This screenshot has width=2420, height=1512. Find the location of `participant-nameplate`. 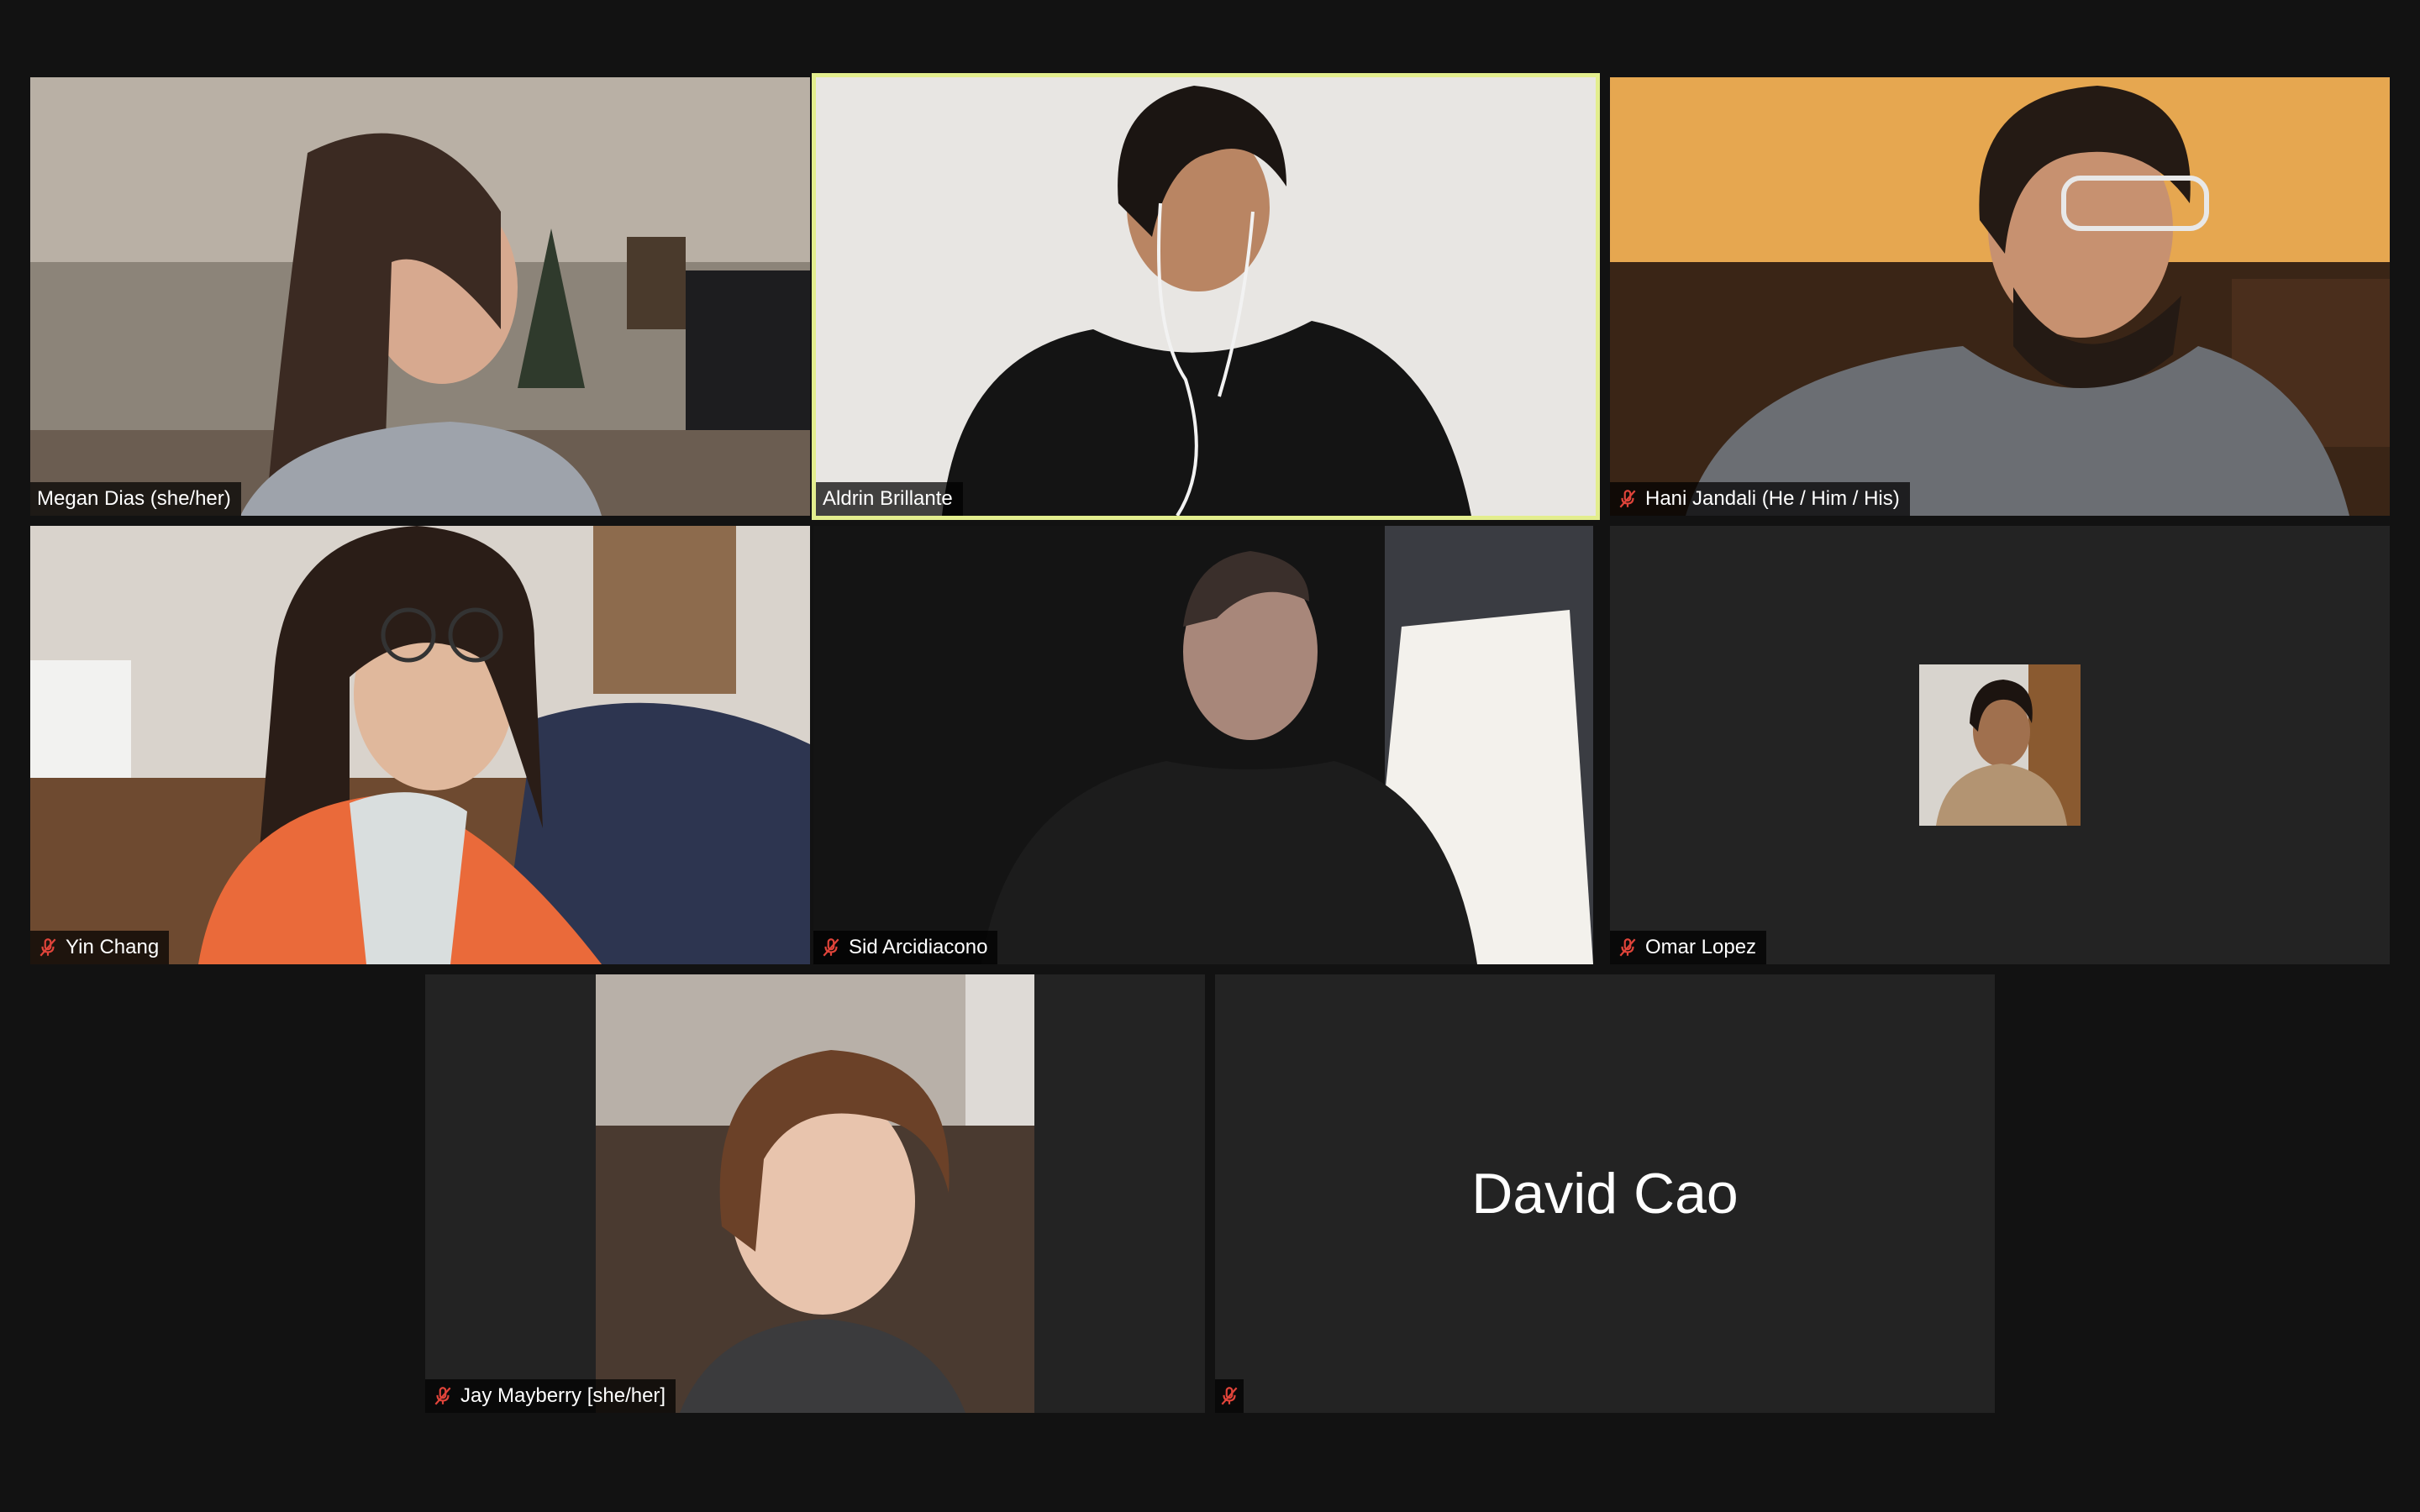

participant-nameplate is located at coordinates (1229, 1396).